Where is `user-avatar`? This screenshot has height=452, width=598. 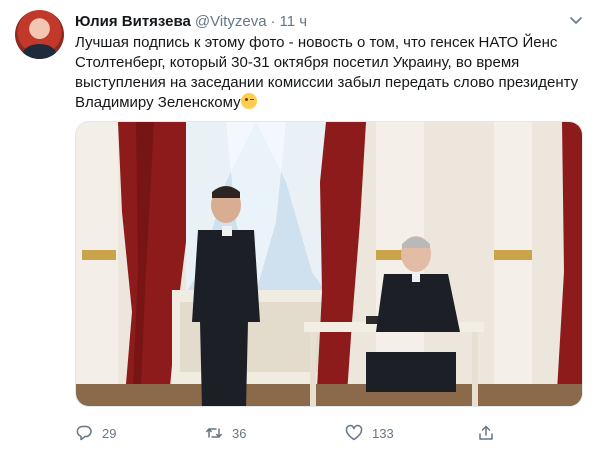 user-avatar is located at coordinates (39, 34).